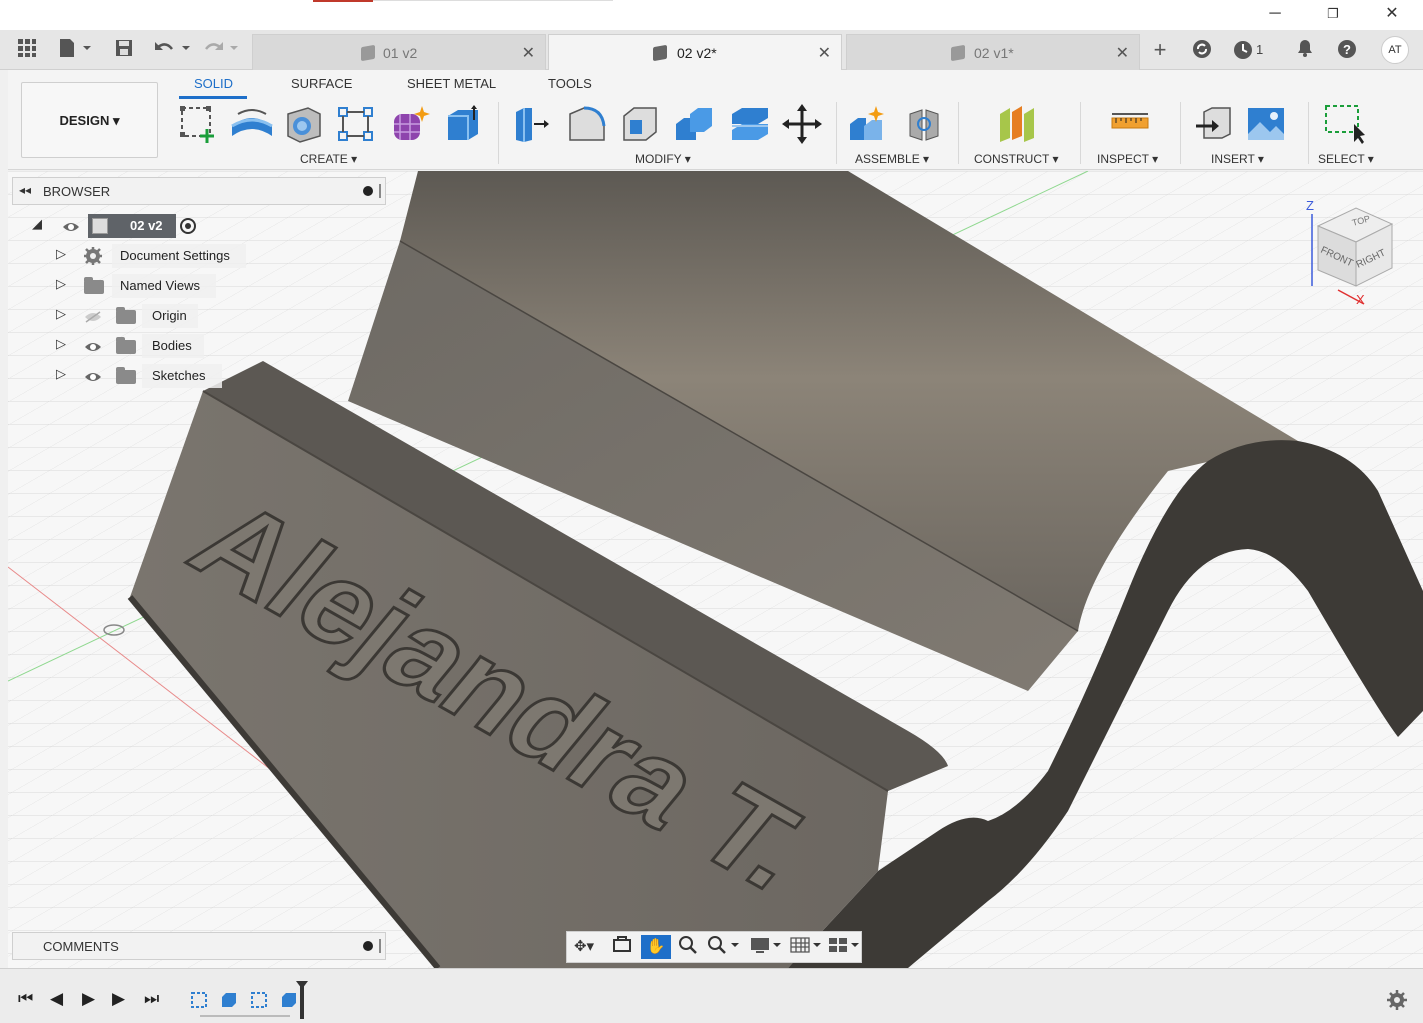 This screenshot has width=1423, height=1023. What do you see at coordinates (993, 52) in the screenshot?
I see `tab-02-v1: 02 v1* ✕` at bounding box center [993, 52].